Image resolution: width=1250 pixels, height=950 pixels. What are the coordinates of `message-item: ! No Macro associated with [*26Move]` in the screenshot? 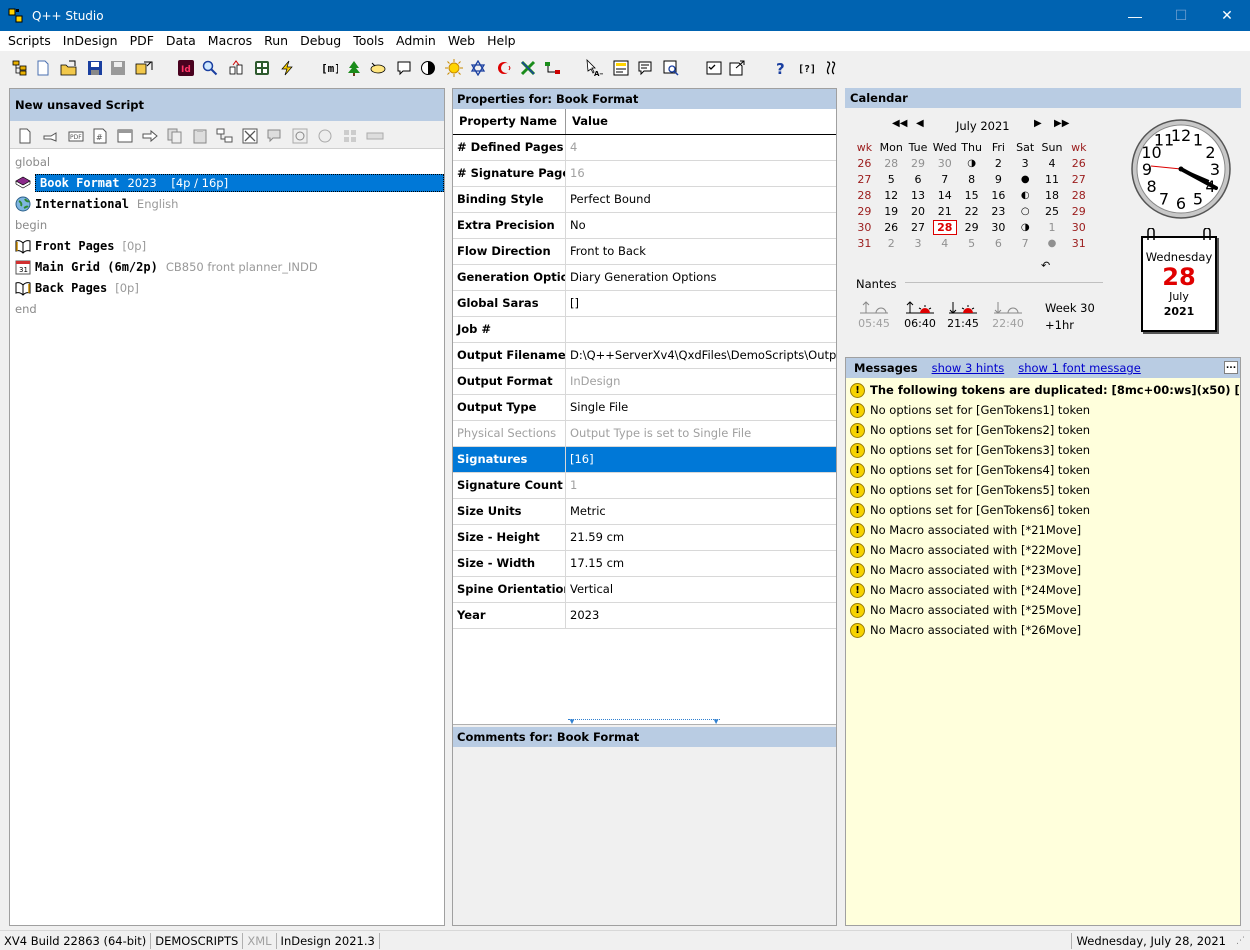 It's located at (1043, 630).